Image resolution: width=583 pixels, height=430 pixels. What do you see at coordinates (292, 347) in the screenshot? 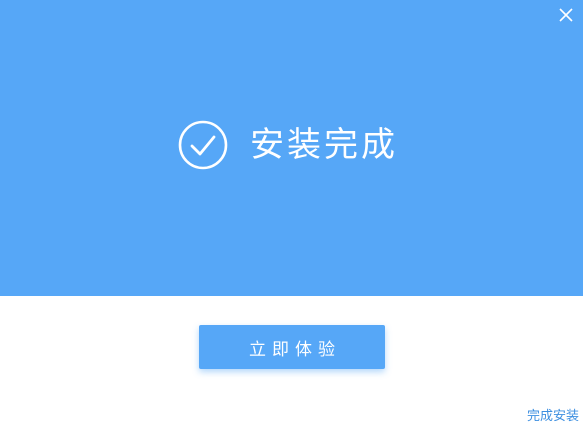
I see `try-now-button: 立即体验` at bounding box center [292, 347].